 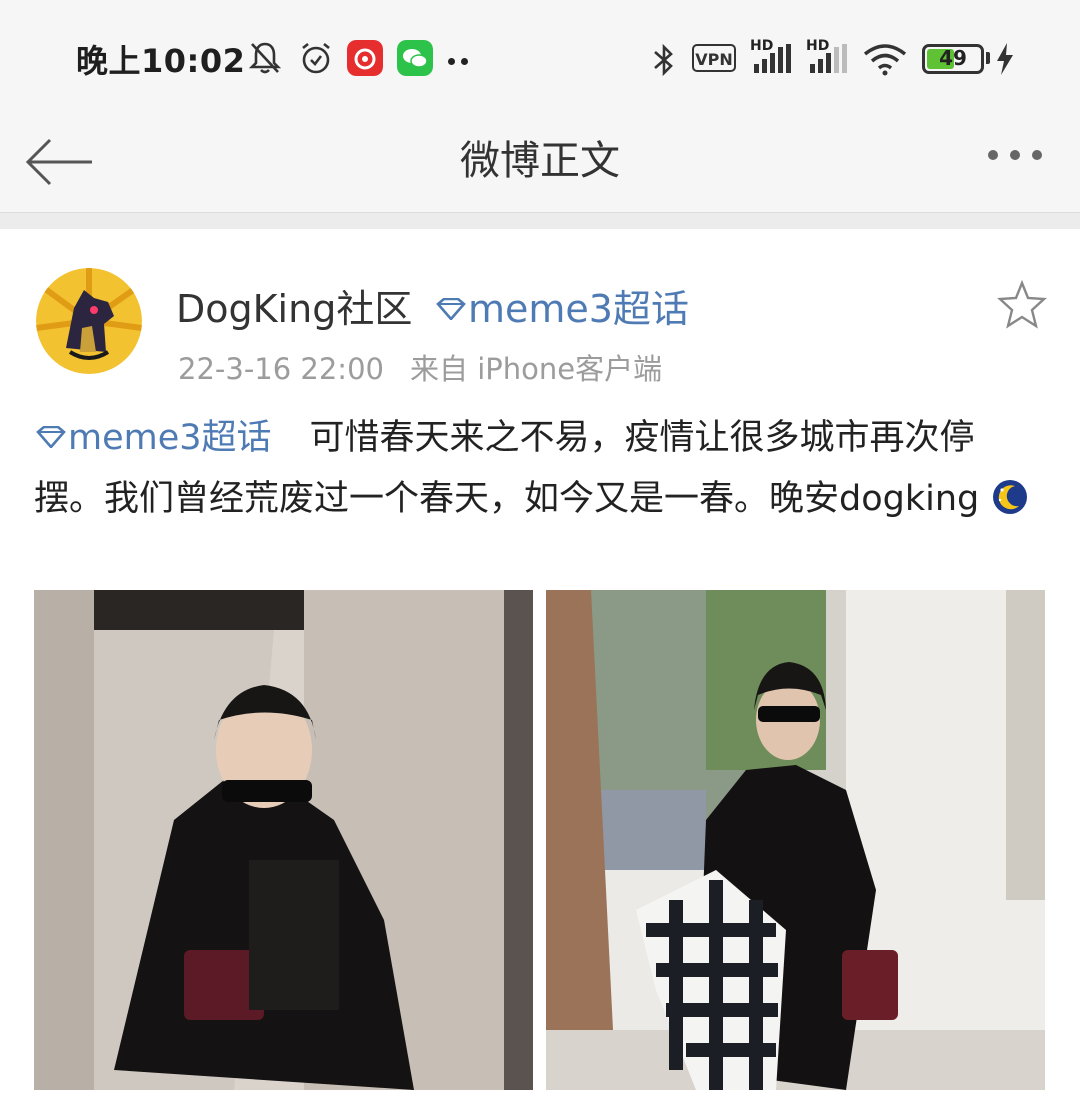 I want to click on status-bar: 晚上10:02 VPN HD HD 49, so click(x=540, y=55).